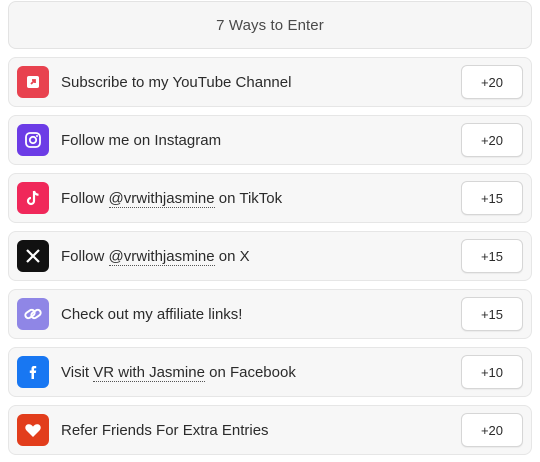 Image resolution: width=540 pixels, height=462 pixels. What do you see at coordinates (33, 372) in the screenshot?
I see `facebook-icon` at bounding box center [33, 372].